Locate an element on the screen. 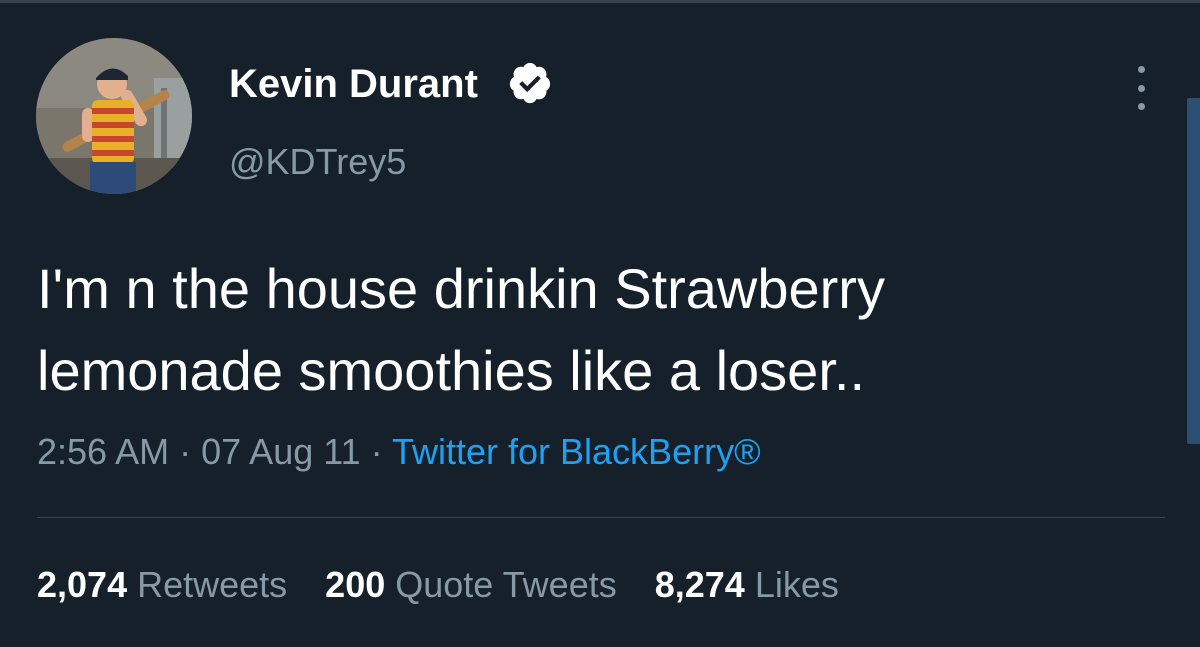  retweets-count: 2,074 is located at coordinates (82, 584).